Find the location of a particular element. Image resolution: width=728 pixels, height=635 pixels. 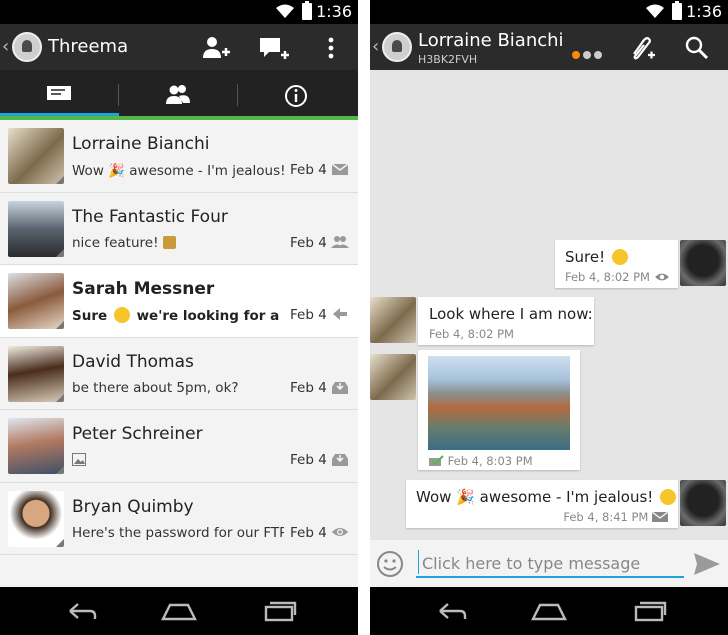

message-preview: Wow 🎉 awesome - I'm jealous! is located at coordinates (178, 170).